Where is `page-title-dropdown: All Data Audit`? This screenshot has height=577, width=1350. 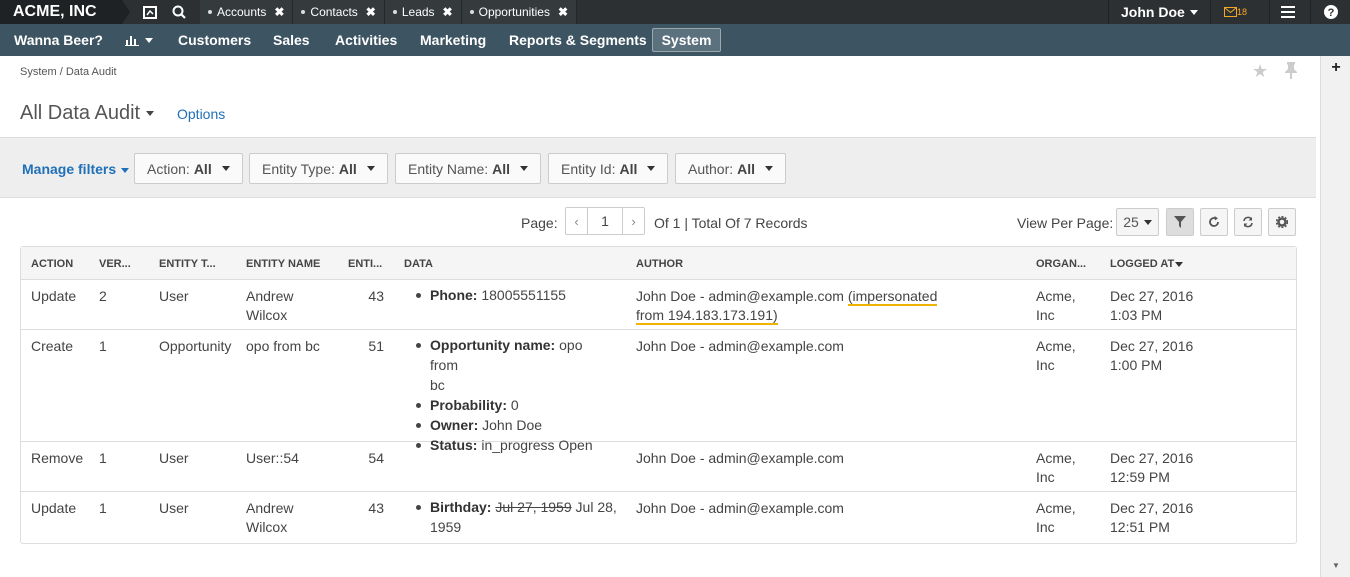
page-title-dropdown: All Data Audit is located at coordinates (87, 113).